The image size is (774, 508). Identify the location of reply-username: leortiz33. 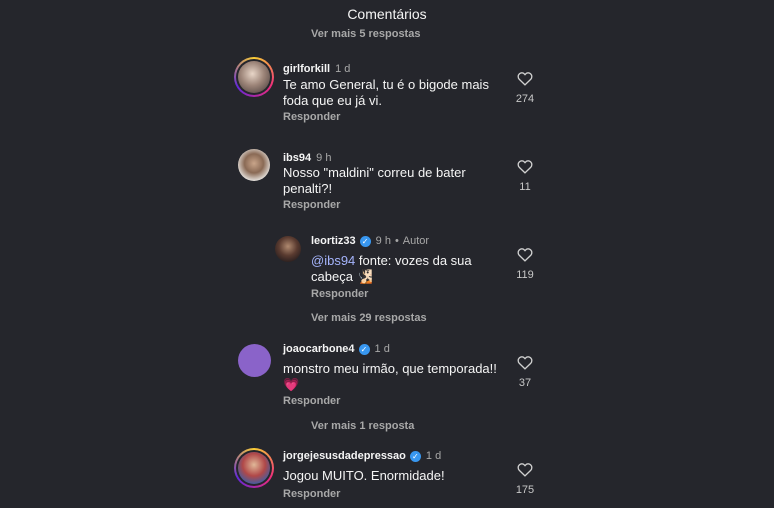
(333, 241).